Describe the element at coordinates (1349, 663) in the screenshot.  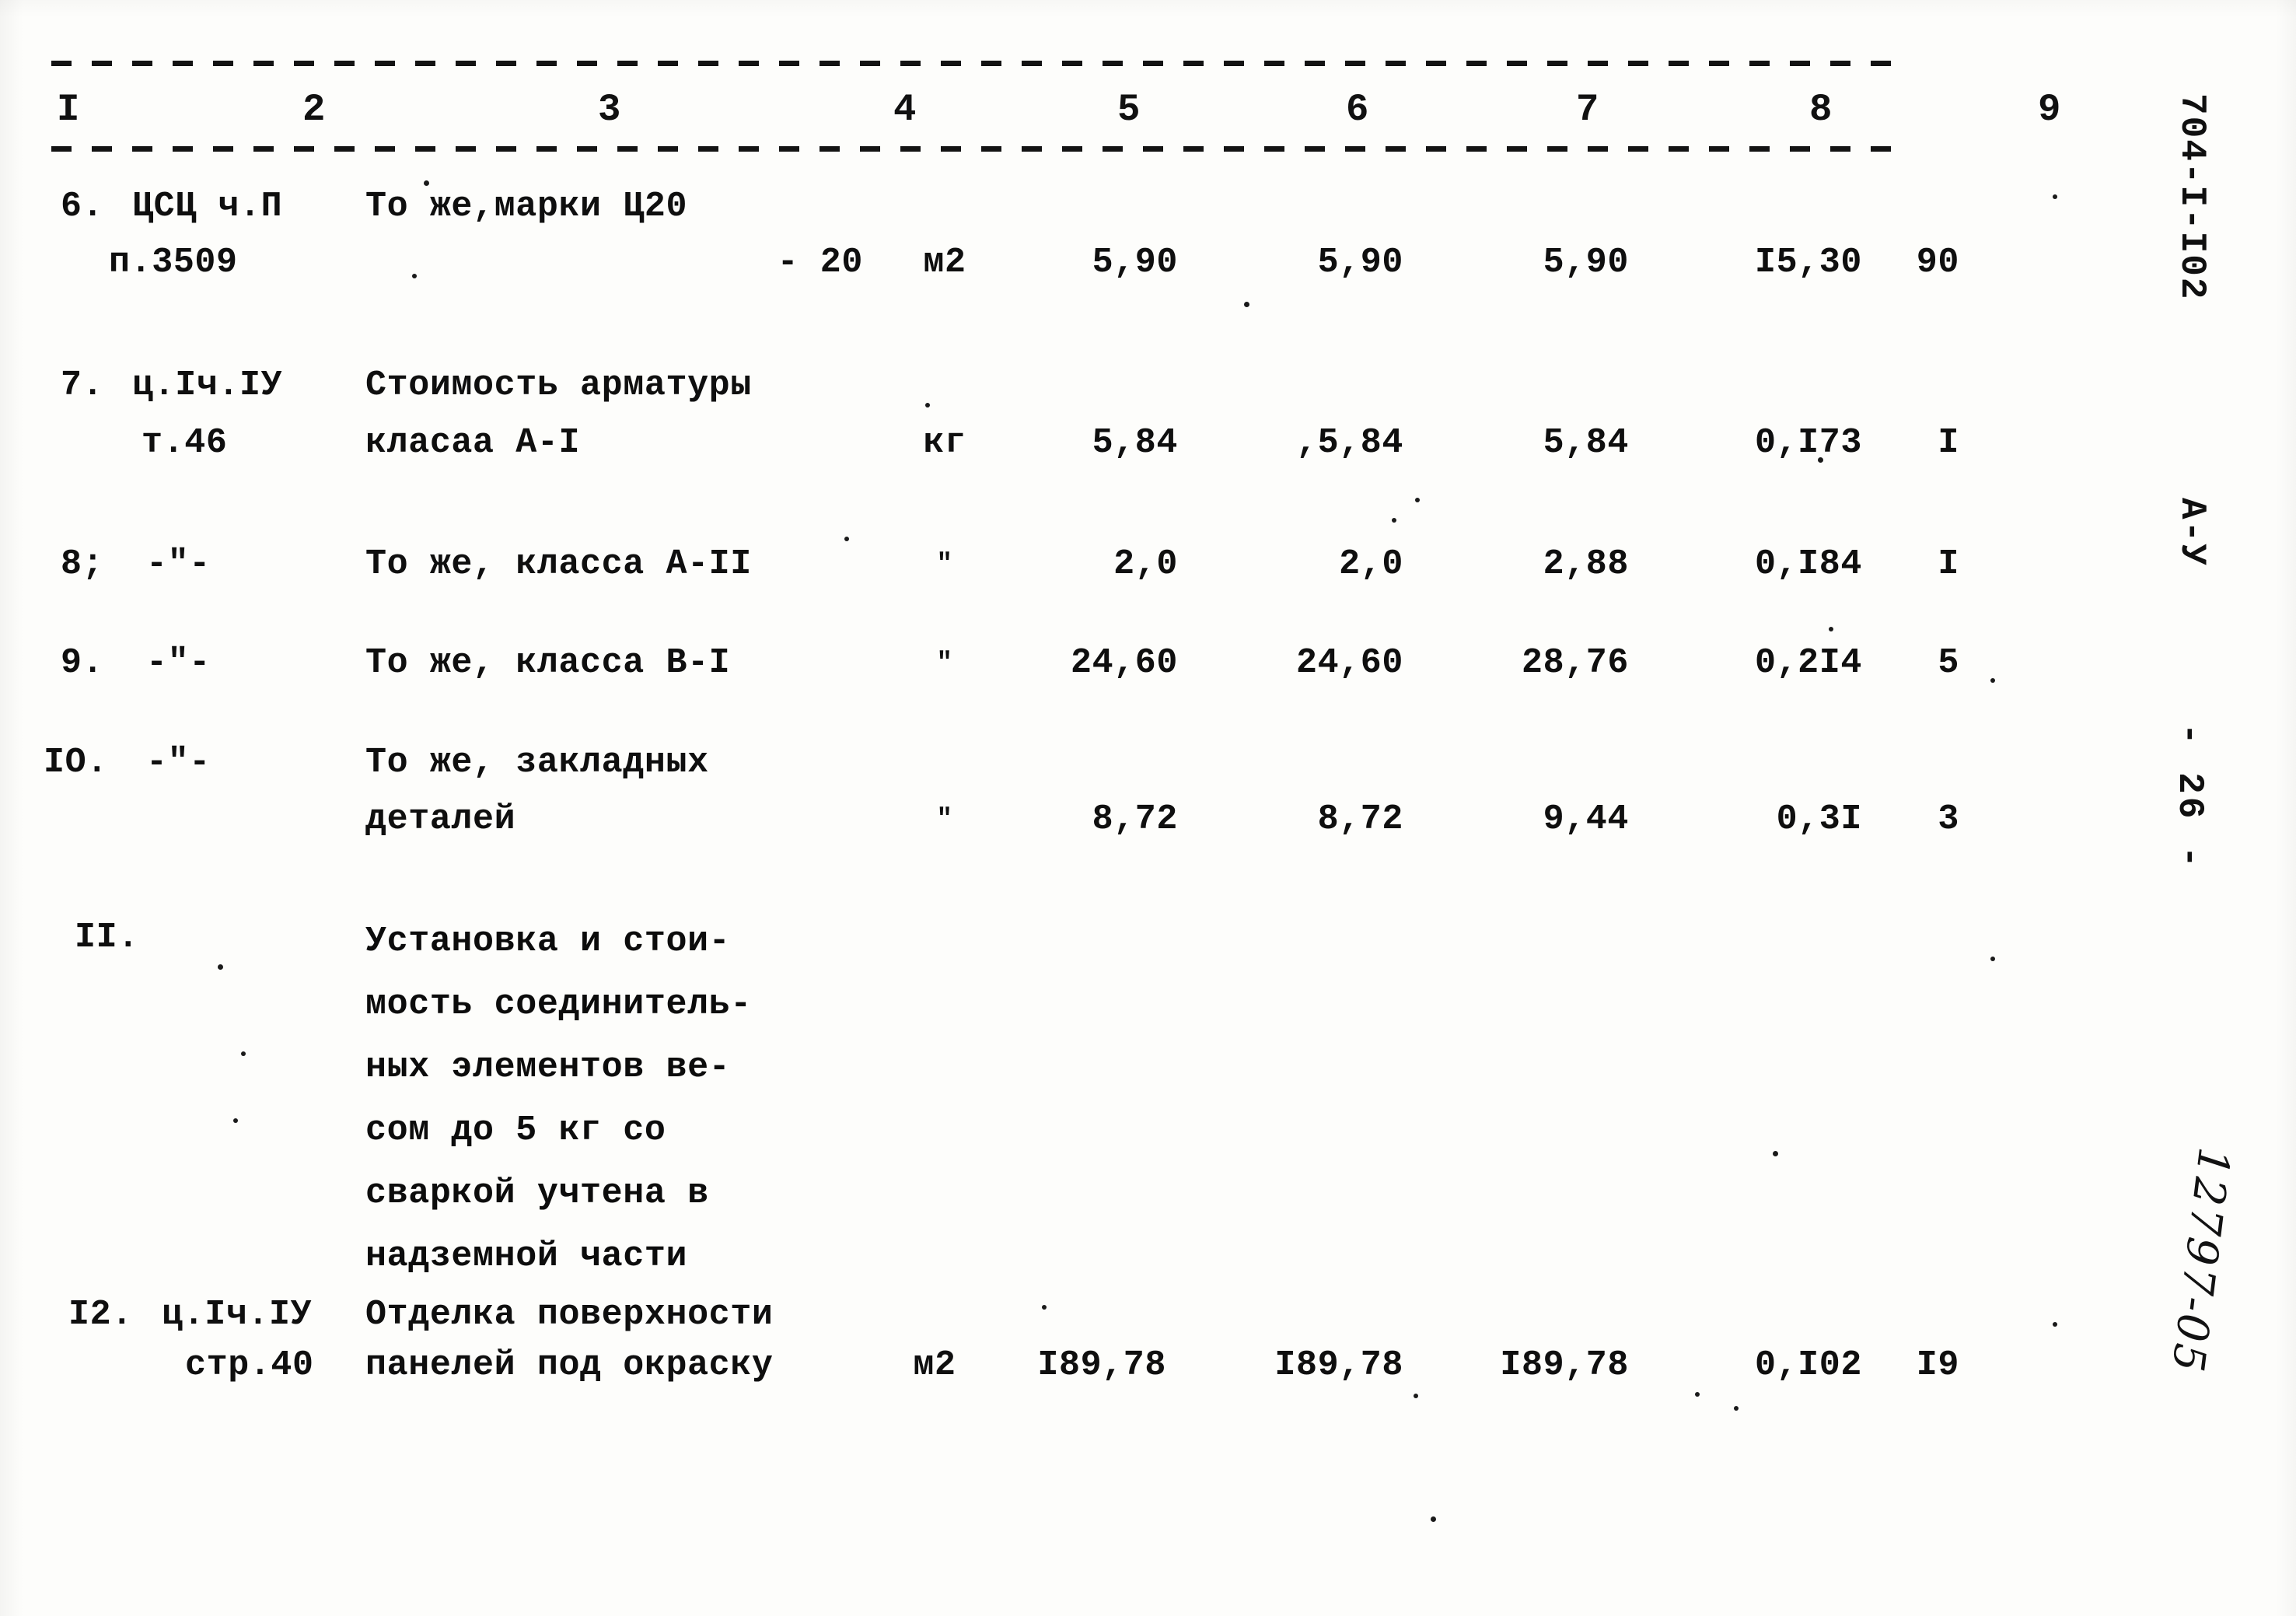
I see `row-value-6: 24,60` at that location.